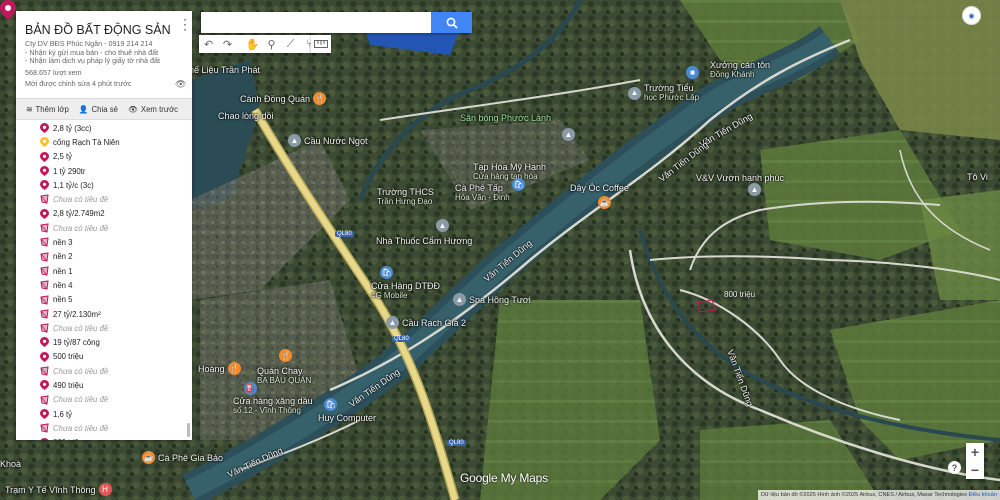 The height and width of the screenshot is (500, 1000). What do you see at coordinates (442, 225) in the screenshot?
I see `poi-pharmacy-marker: ▲` at bounding box center [442, 225].